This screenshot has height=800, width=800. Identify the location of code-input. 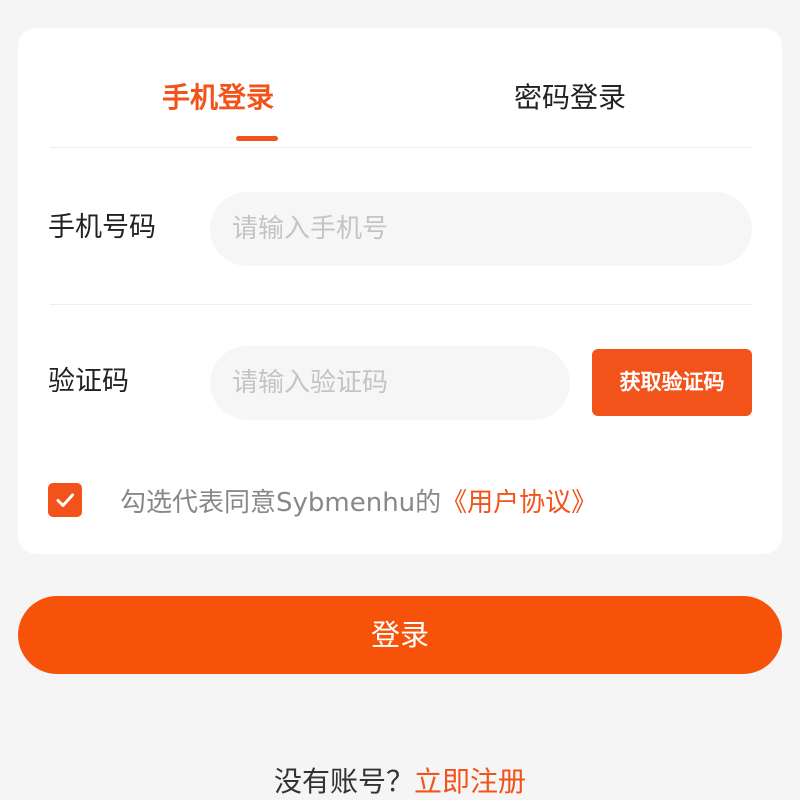
(390, 383).